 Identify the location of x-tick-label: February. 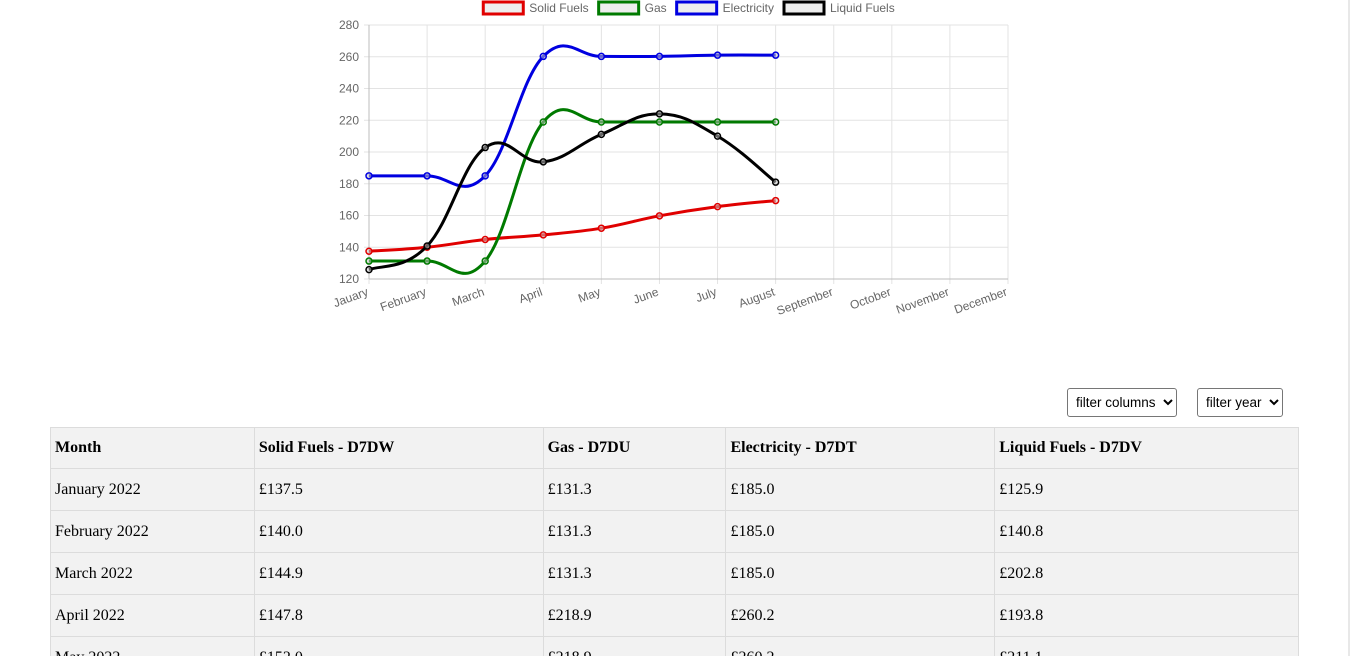
(403, 300).